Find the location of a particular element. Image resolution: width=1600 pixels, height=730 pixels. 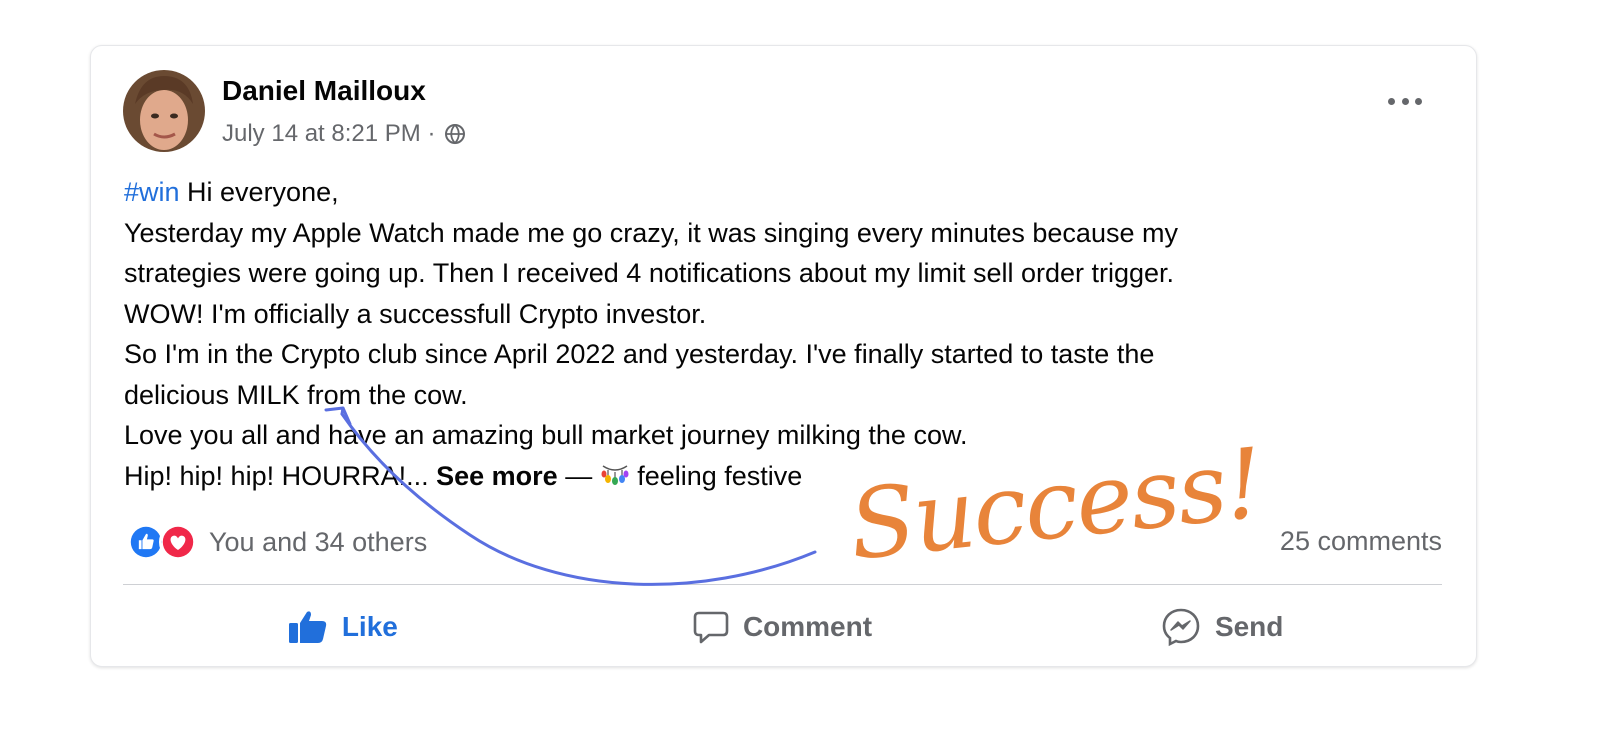

comment-bubble-icon is located at coordinates (711, 627).